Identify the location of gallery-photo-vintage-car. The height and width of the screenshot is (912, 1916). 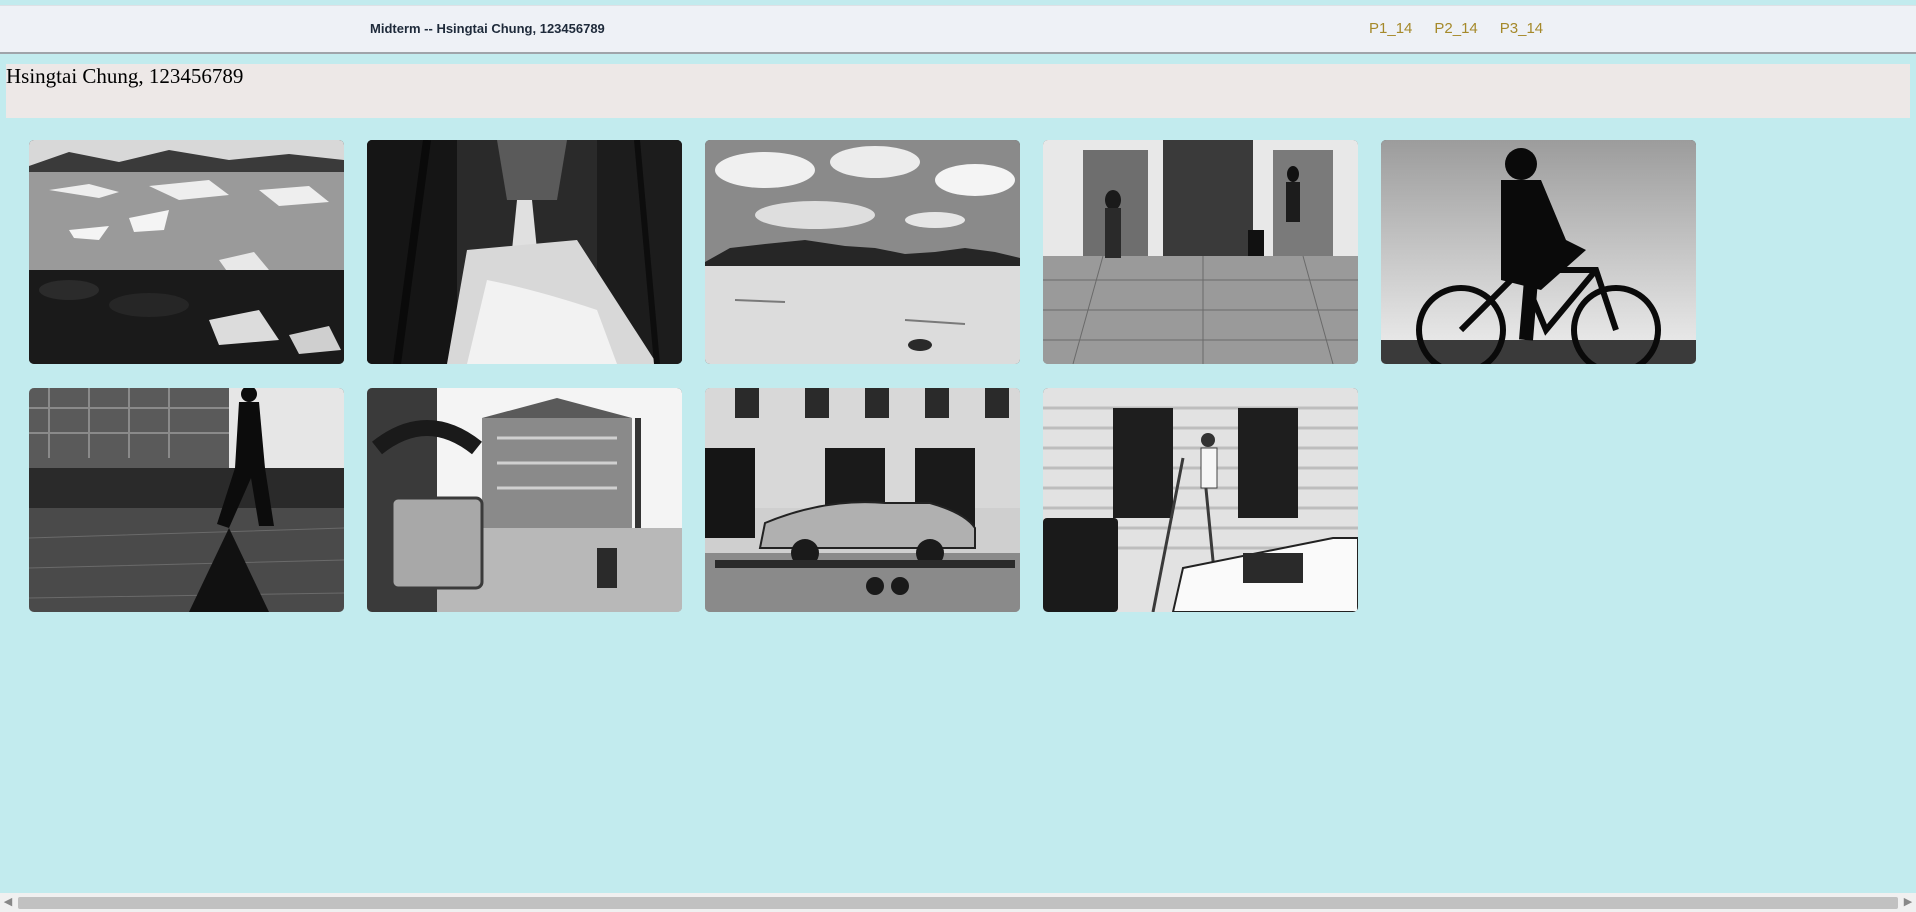
(862, 500).